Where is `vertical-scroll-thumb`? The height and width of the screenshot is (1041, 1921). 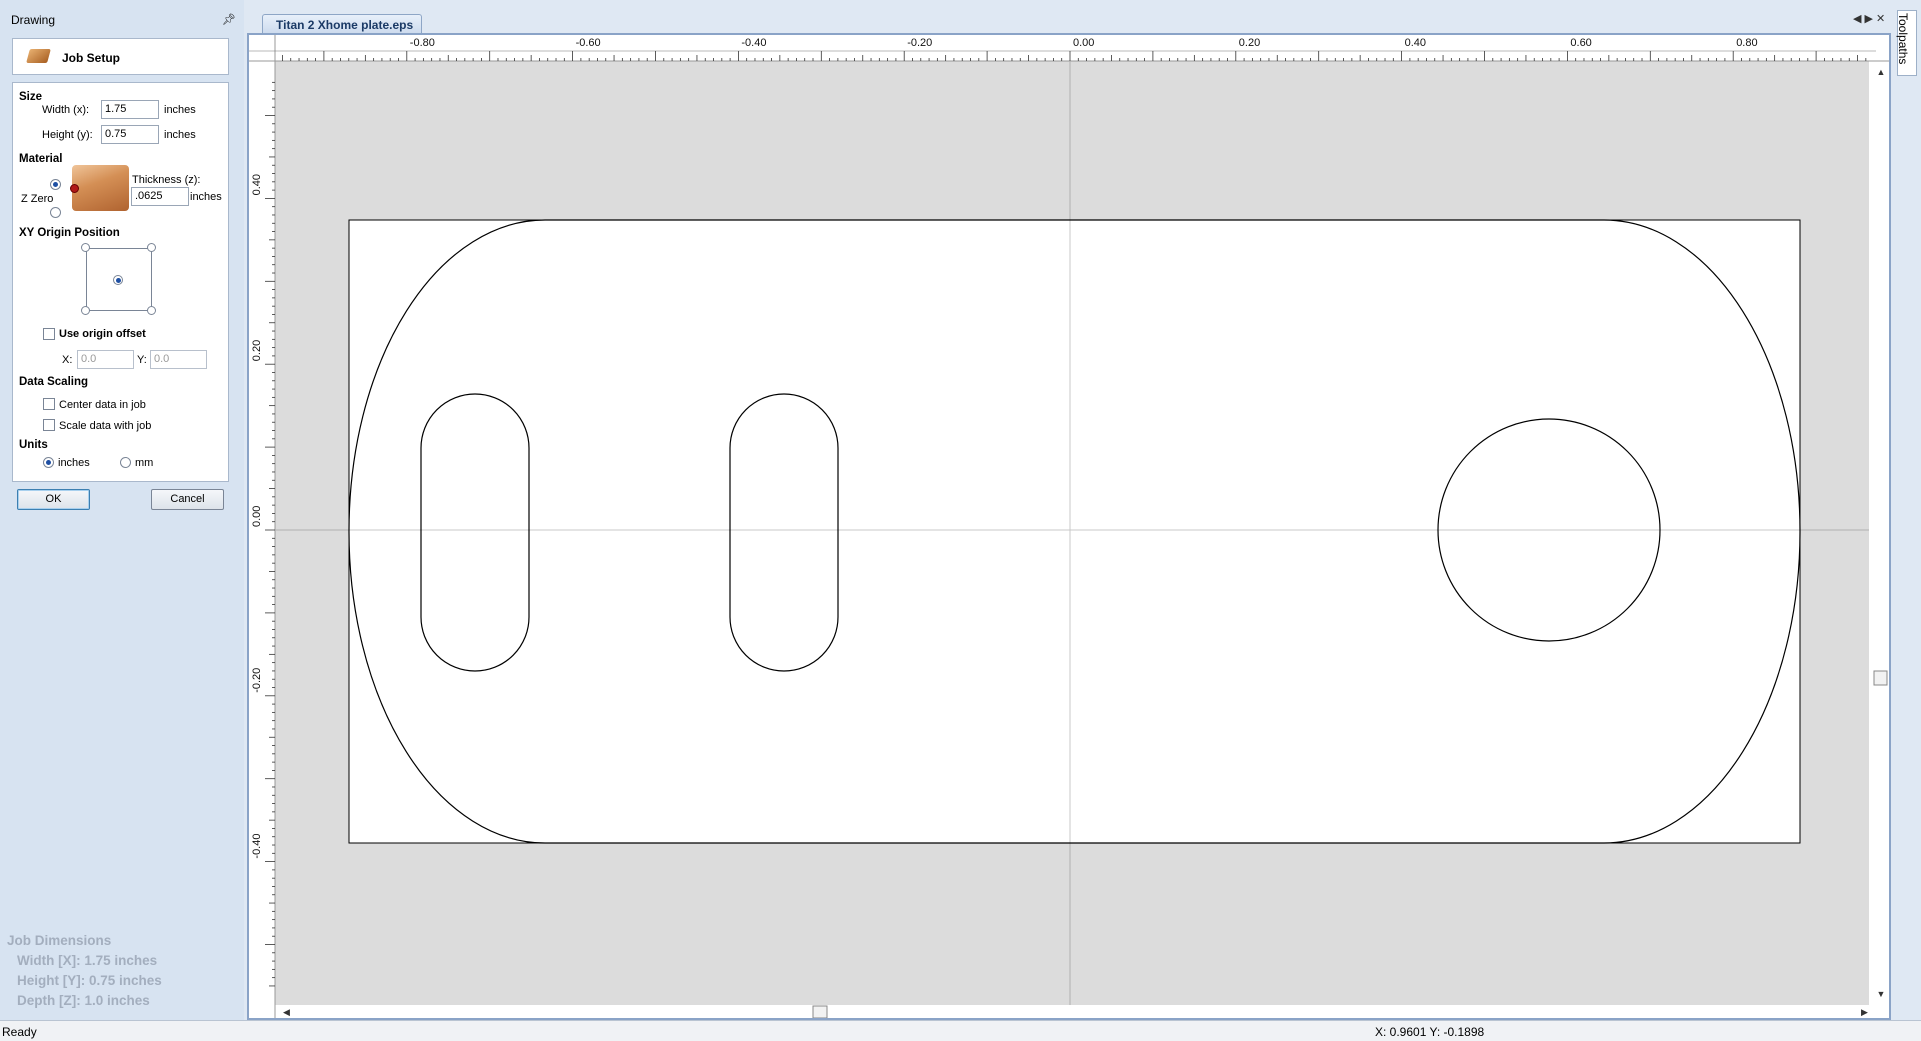 vertical-scroll-thumb is located at coordinates (1880, 678).